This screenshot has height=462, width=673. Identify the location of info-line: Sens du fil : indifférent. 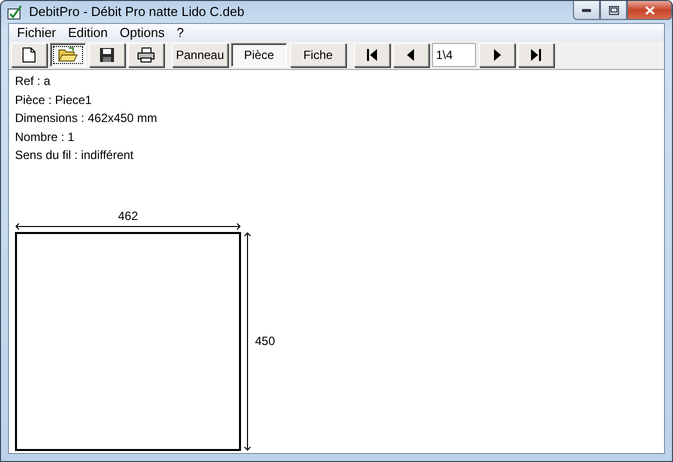
(75, 155).